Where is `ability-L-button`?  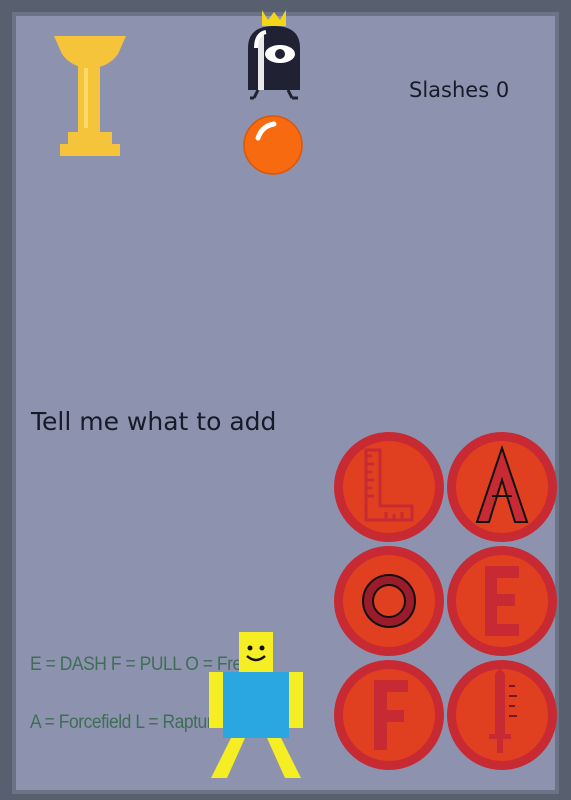 ability-L-button is located at coordinates (389, 487).